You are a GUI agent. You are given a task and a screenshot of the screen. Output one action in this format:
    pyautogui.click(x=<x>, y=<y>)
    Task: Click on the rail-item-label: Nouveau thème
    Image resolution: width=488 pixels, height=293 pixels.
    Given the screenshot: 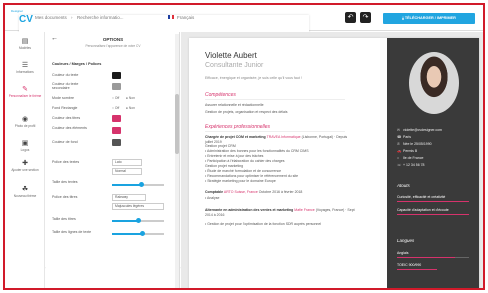 What is the action you would take?
    pyautogui.click(x=25, y=196)
    